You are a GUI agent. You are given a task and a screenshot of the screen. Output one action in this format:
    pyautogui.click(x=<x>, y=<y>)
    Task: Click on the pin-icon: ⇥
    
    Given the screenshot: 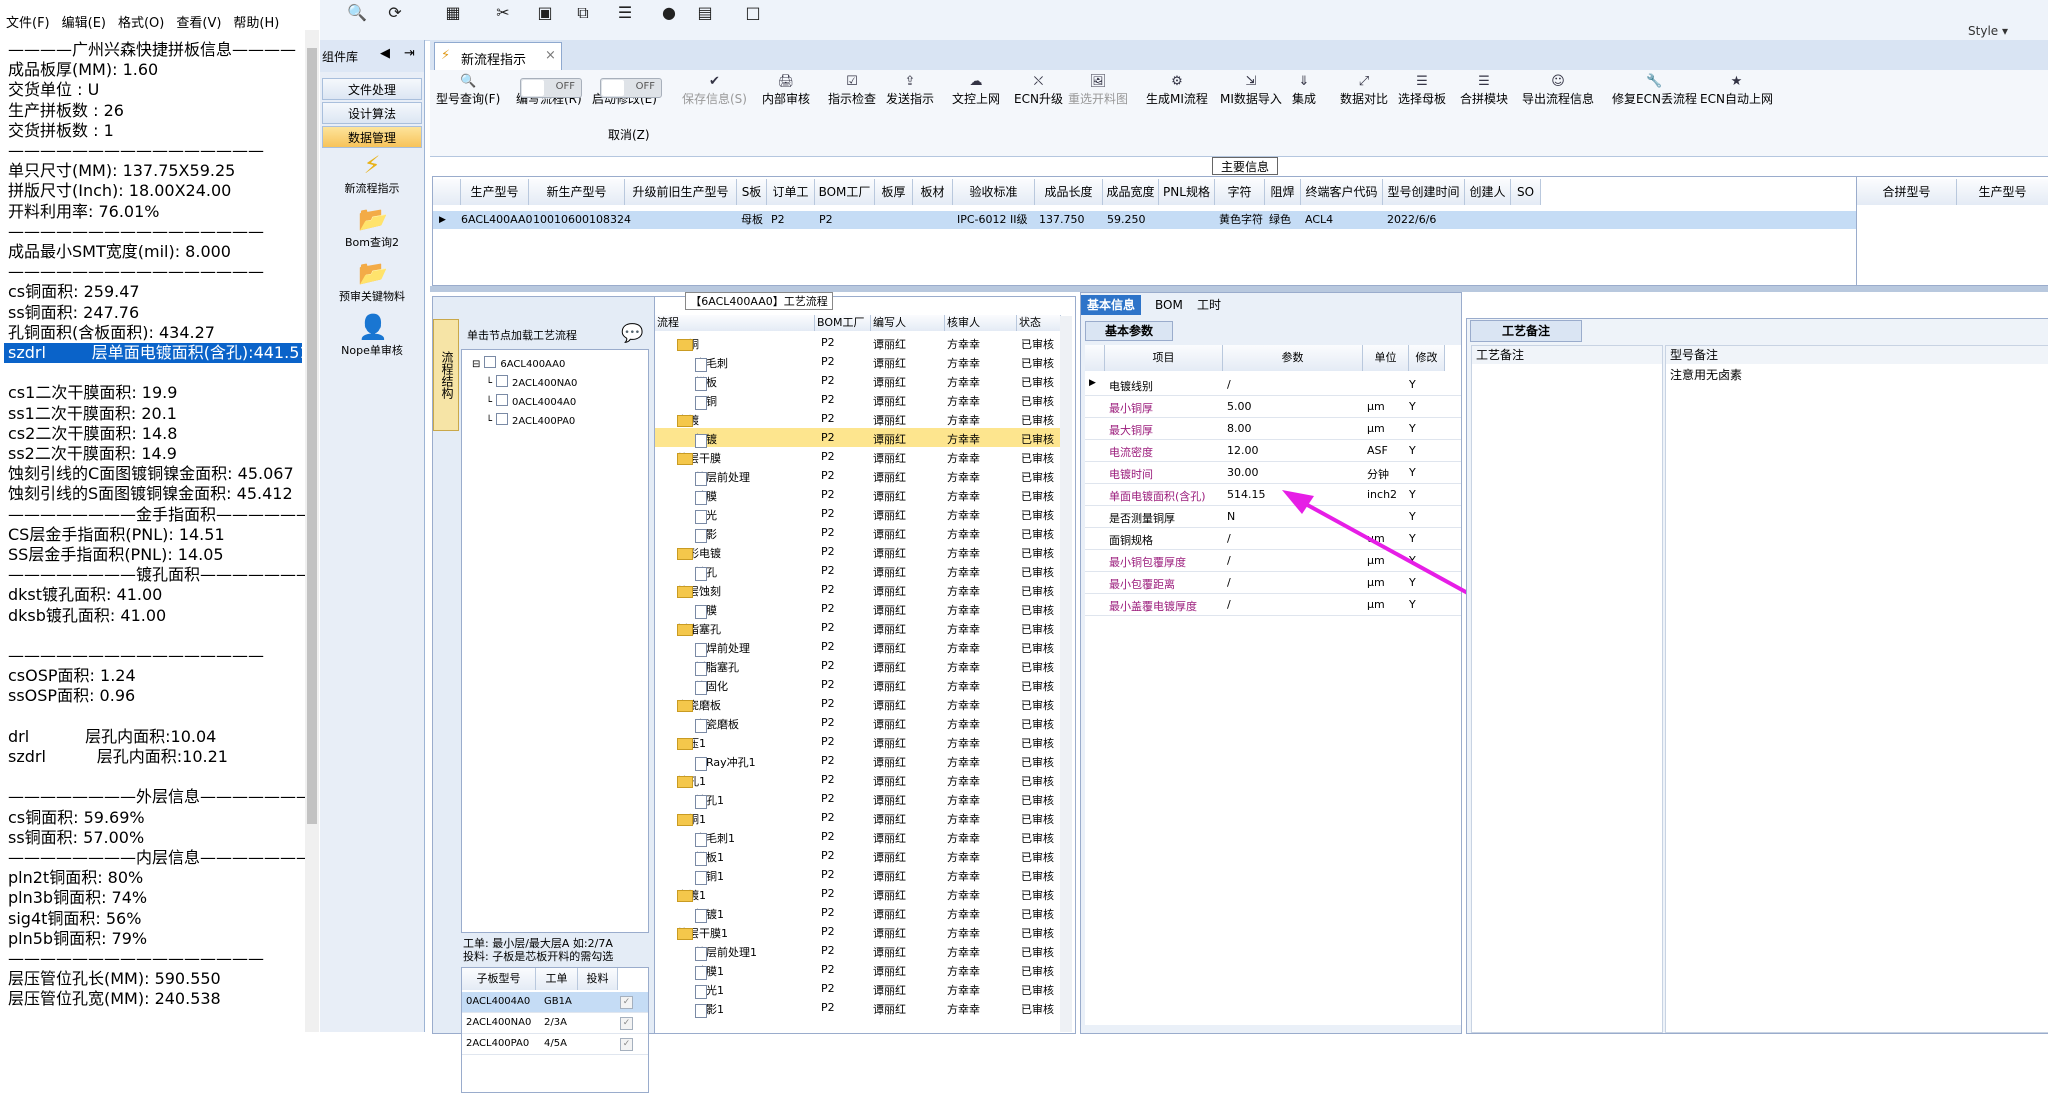 What is the action you would take?
    pyautogui.click(x=409, y=53)
    